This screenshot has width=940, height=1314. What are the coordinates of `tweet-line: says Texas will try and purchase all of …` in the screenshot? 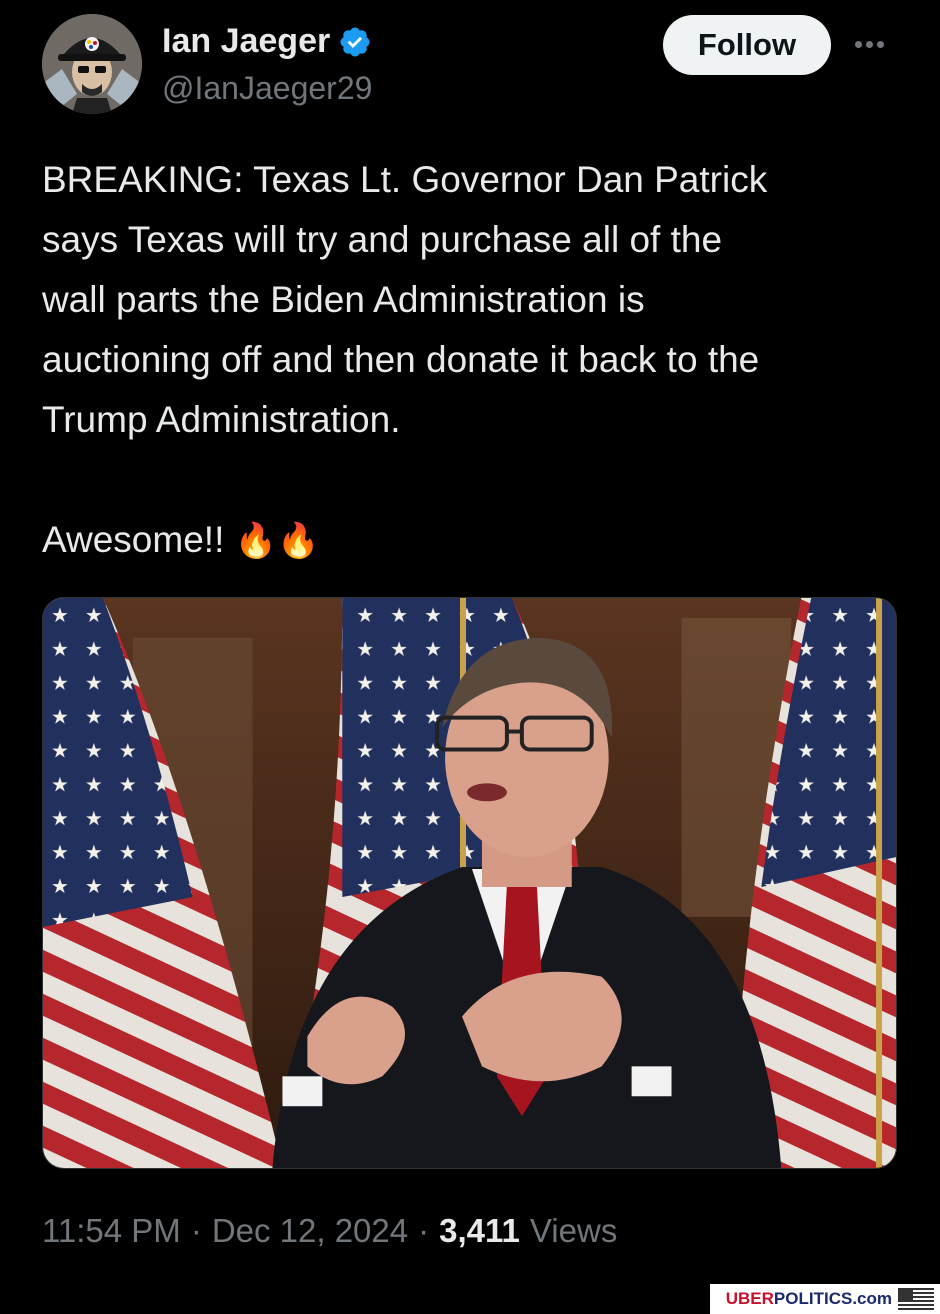 It's located at (382, 239).